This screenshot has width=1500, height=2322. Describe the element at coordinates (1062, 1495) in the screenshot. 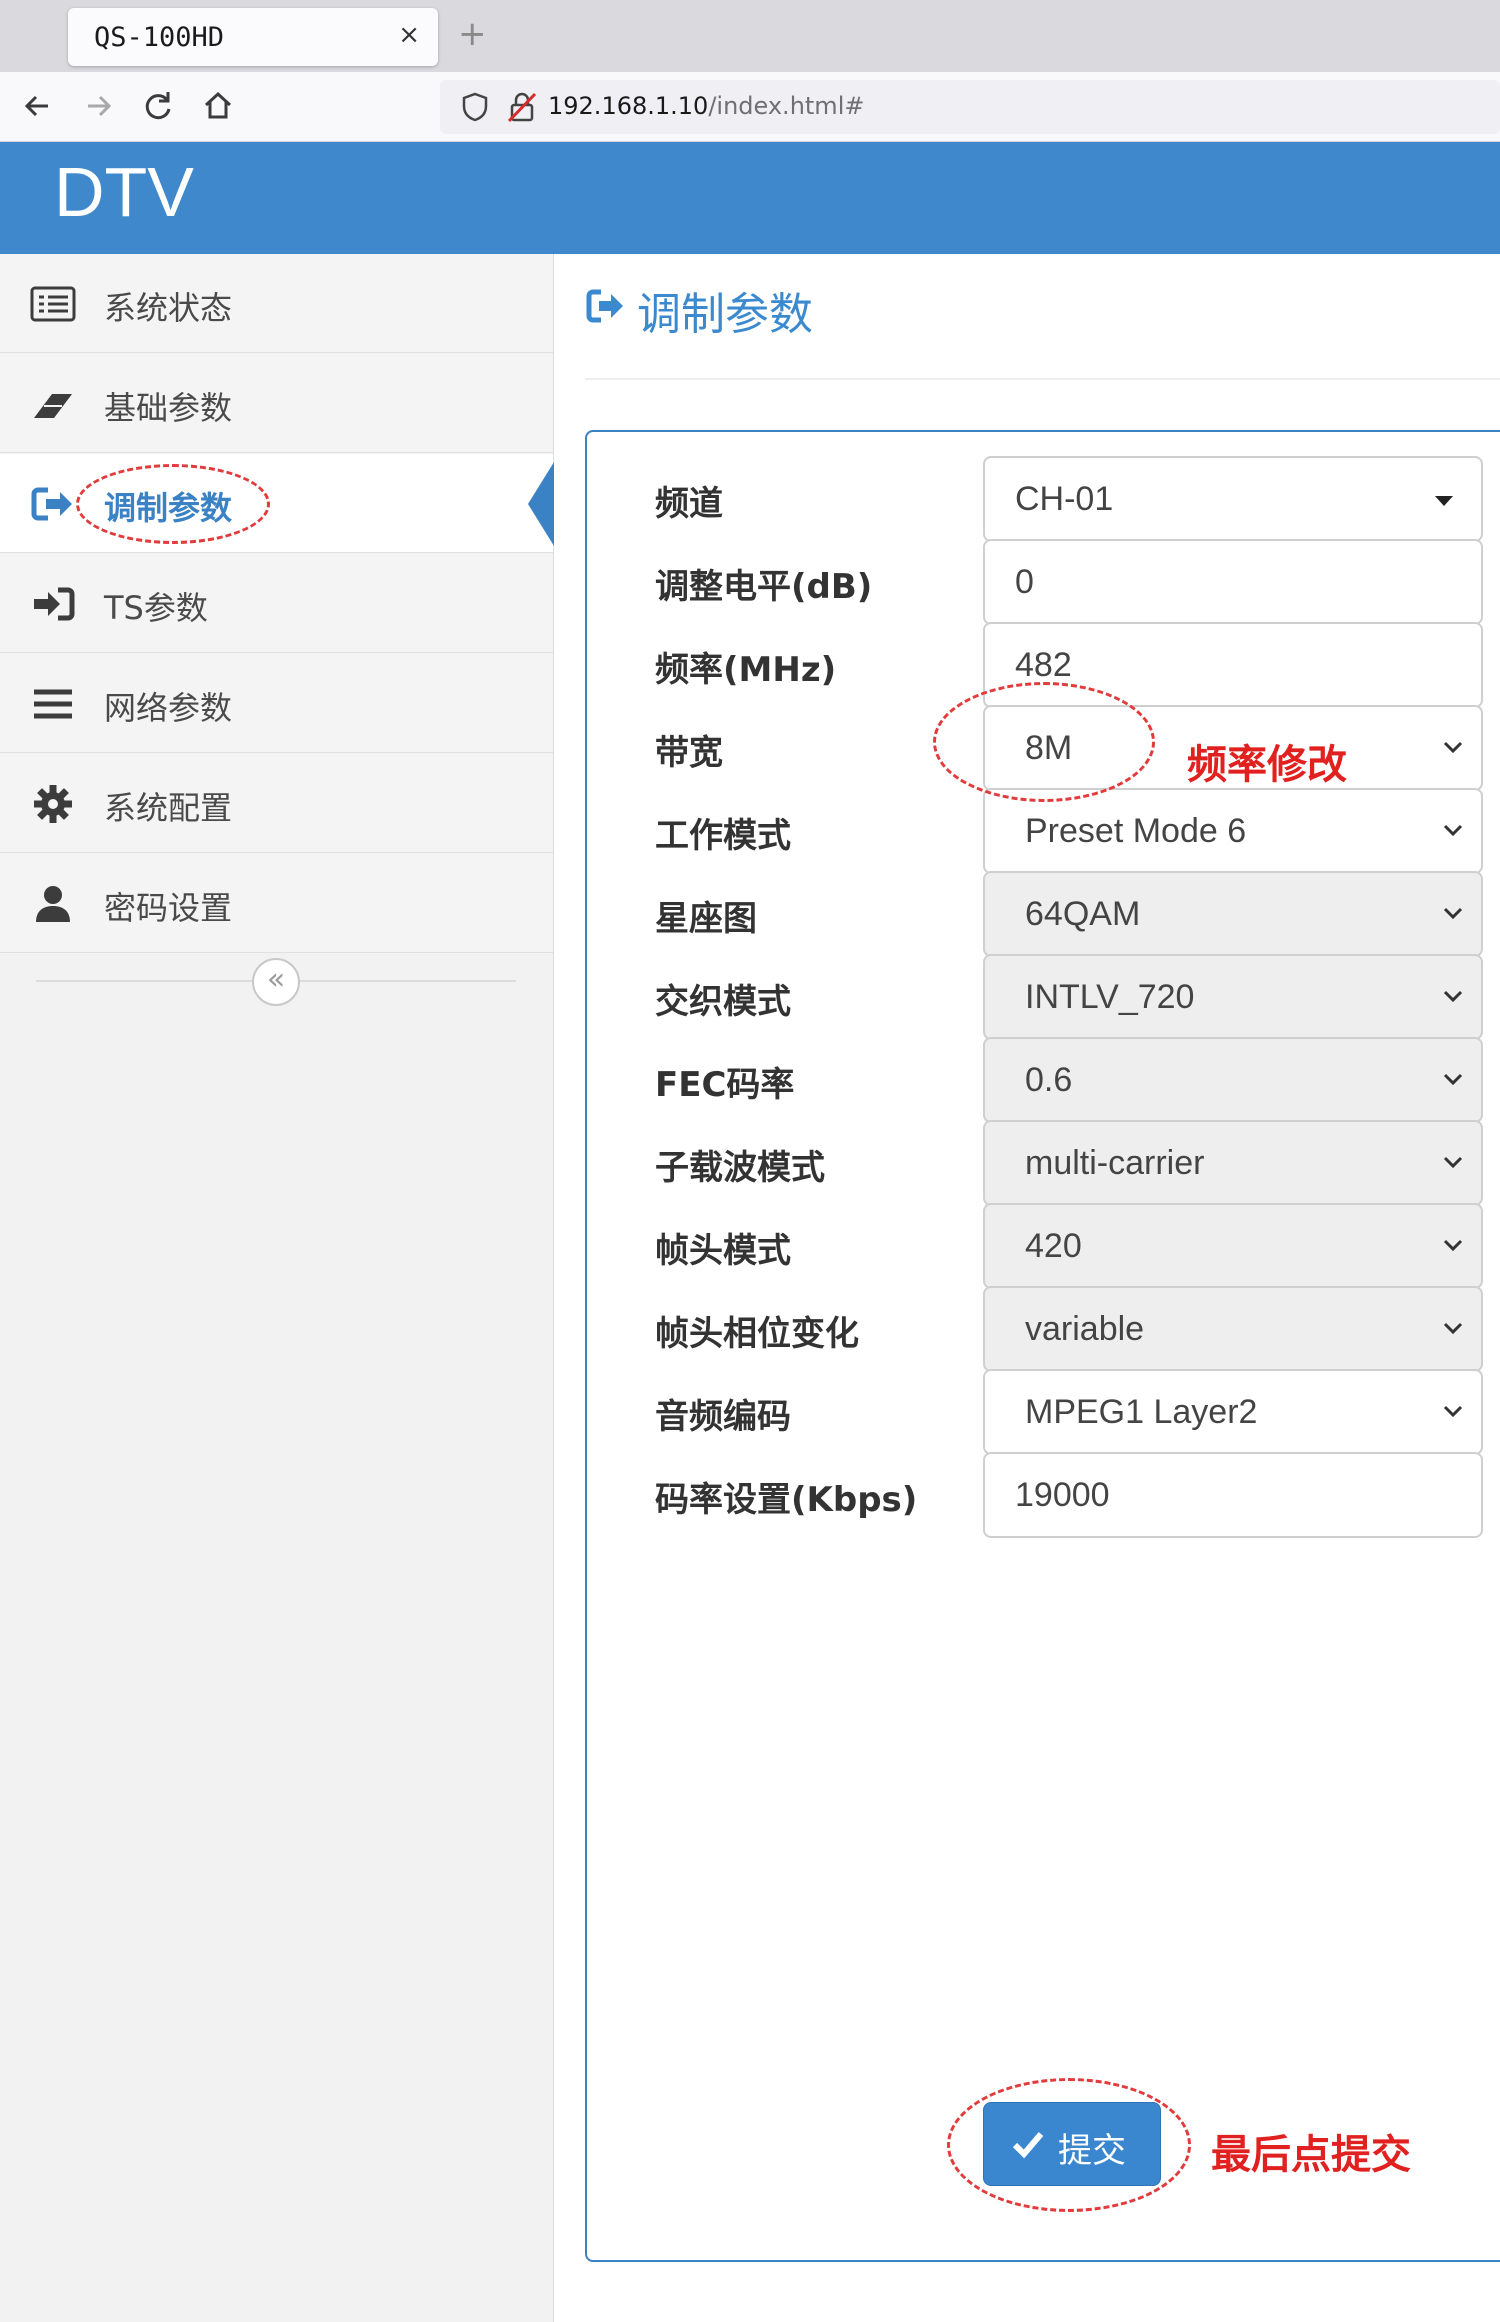

I see `field-value: 19000` at that location.